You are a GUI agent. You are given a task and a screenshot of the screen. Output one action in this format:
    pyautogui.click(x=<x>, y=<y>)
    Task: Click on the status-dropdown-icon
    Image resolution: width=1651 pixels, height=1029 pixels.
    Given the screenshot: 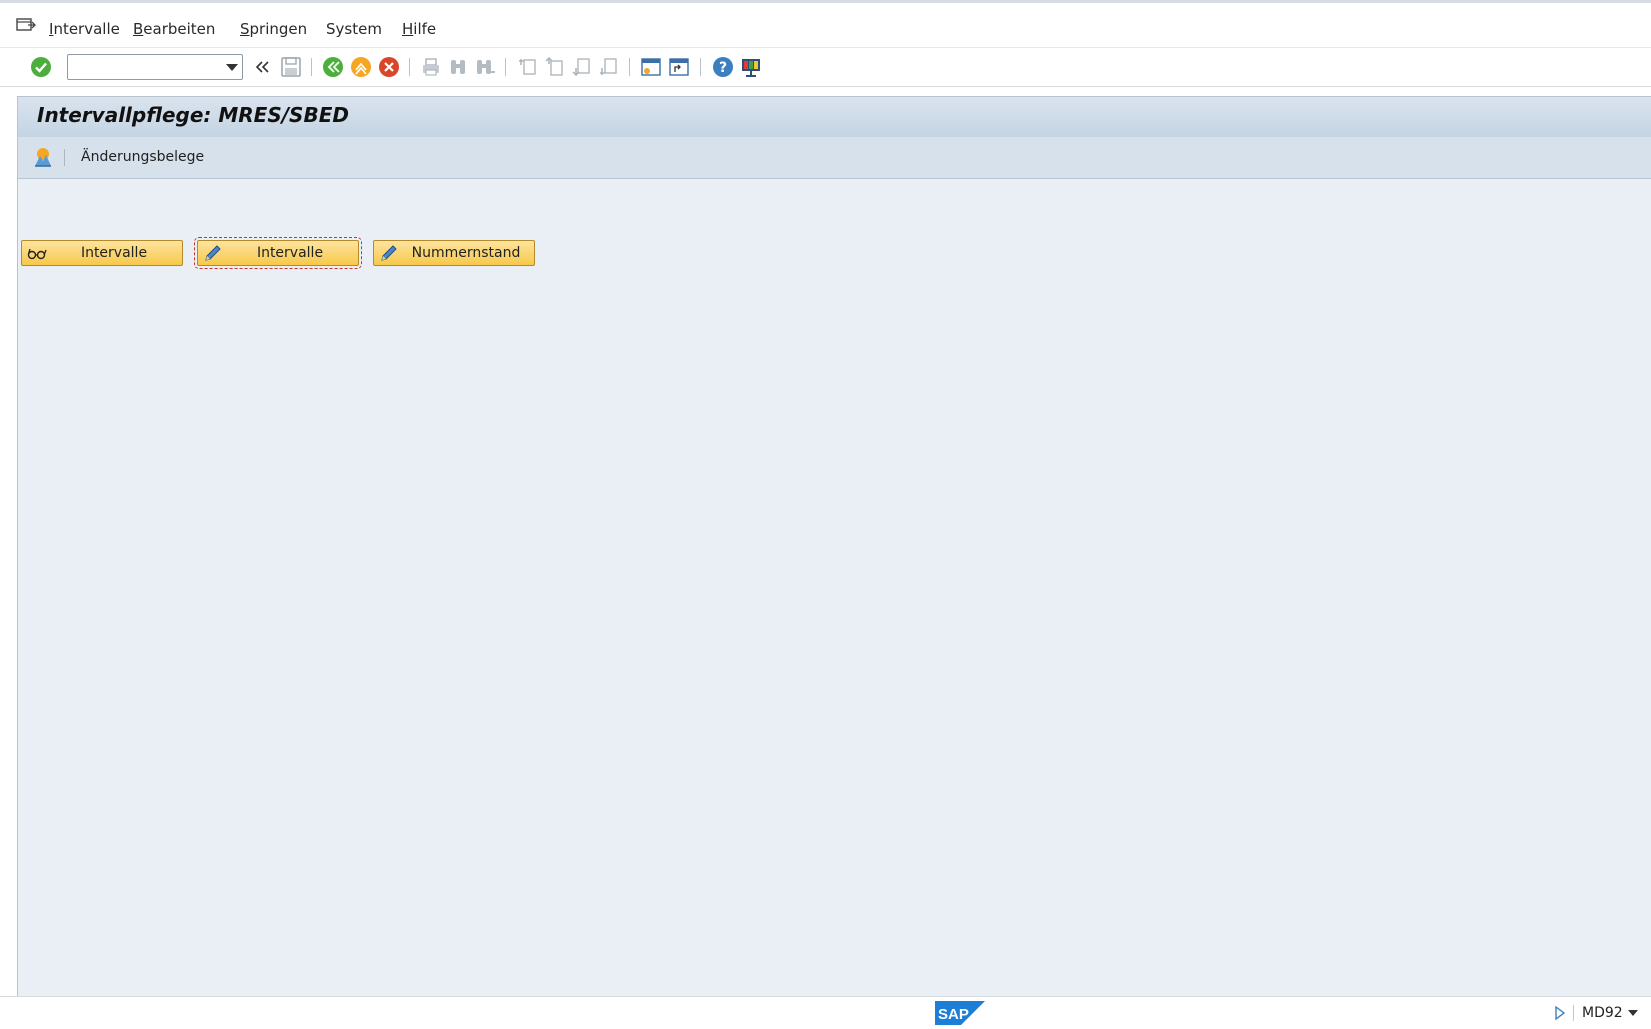 What is the action you would take?
    pyautogui.click(x=1633, y=1013)
    